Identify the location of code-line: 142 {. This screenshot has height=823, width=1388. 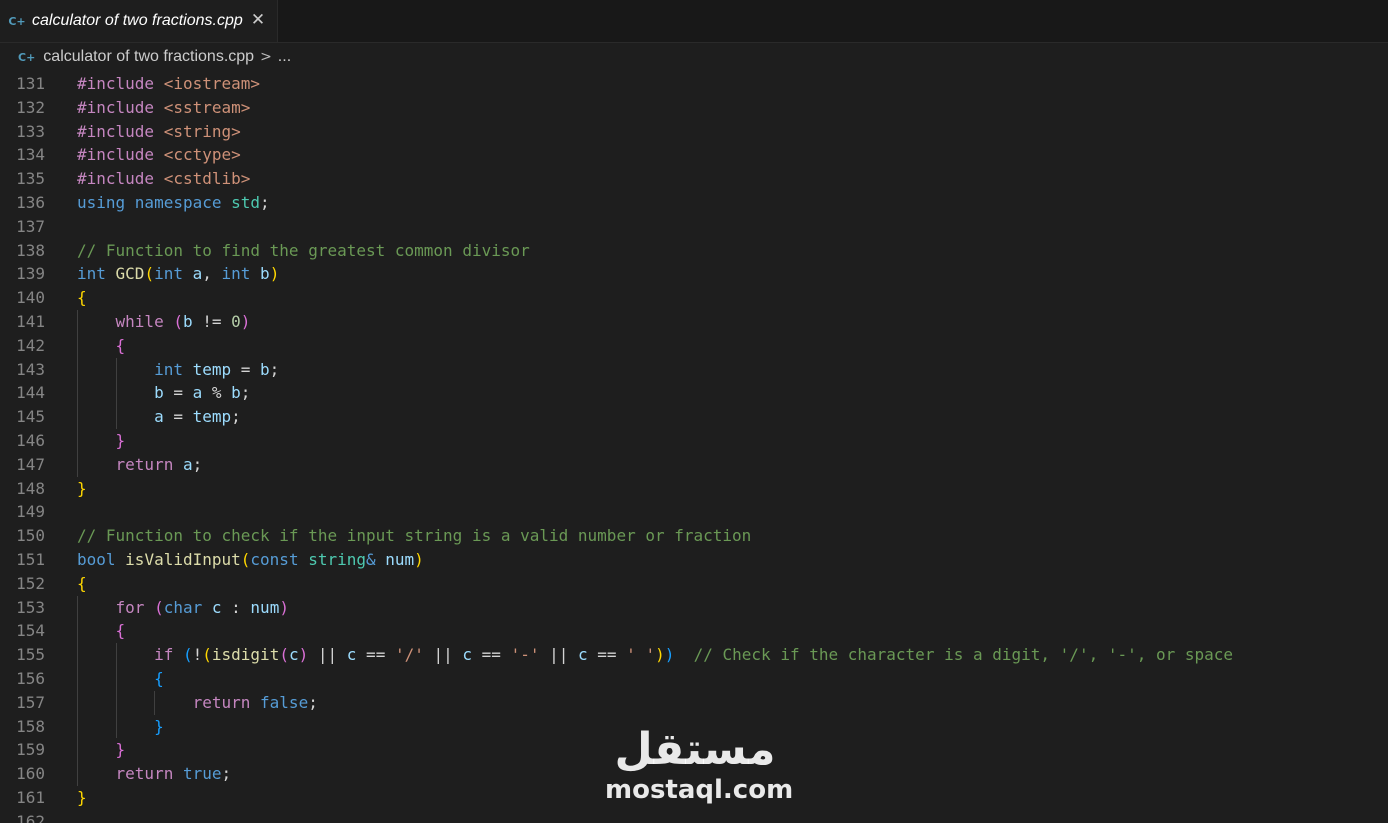
(694, 346).